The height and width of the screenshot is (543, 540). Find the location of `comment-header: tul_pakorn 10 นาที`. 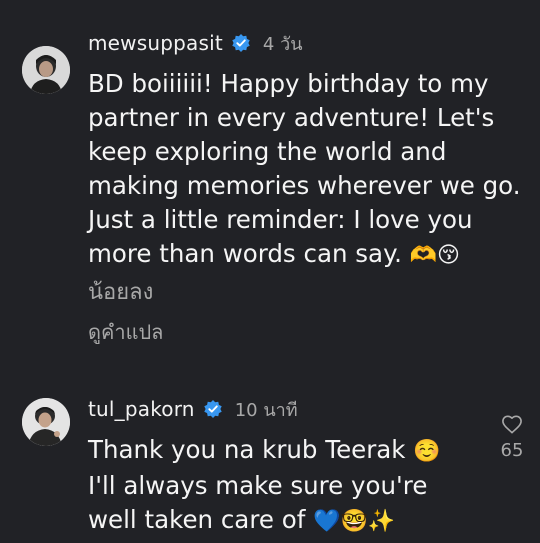

comment-header: tul_pakorn 10 นาที is located at coordinates (193, 409).